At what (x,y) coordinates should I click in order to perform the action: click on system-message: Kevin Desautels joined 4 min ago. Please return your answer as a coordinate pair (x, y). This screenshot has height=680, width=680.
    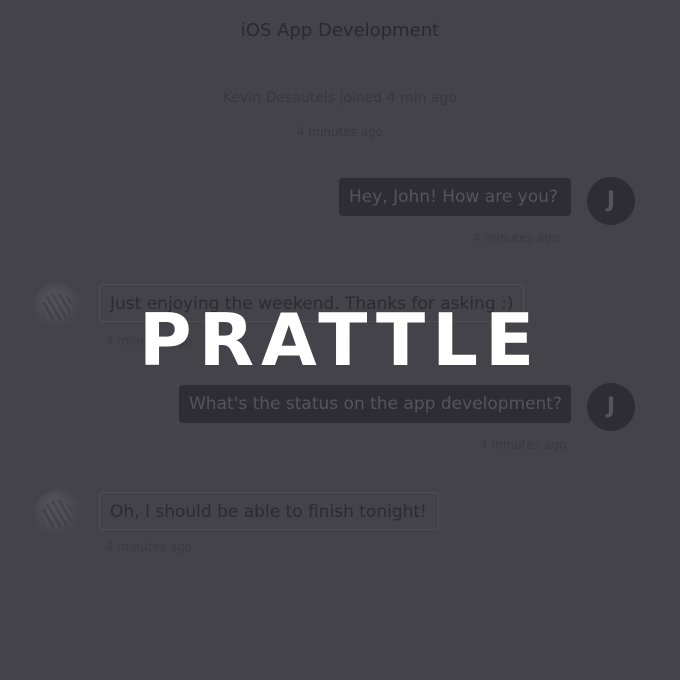
    Looking at the image, I should click on (340, 98).